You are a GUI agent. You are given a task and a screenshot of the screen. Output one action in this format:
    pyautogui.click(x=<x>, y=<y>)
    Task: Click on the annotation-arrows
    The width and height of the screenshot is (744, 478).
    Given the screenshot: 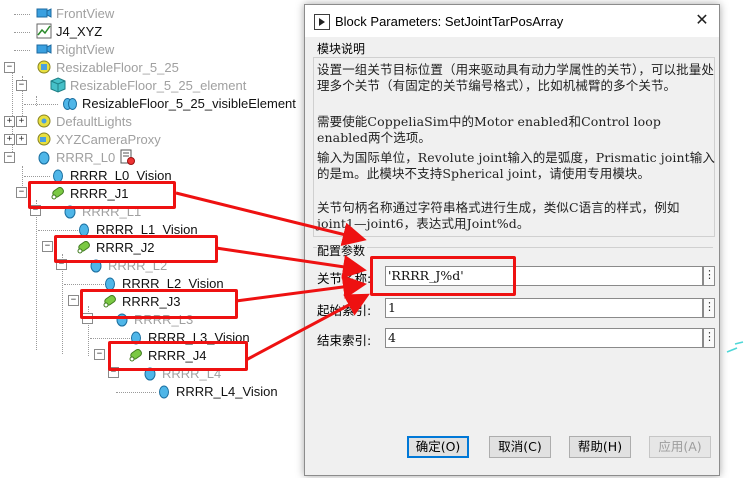 What is the action you would take?
    pyautogui.click(x=272, y=276)
    